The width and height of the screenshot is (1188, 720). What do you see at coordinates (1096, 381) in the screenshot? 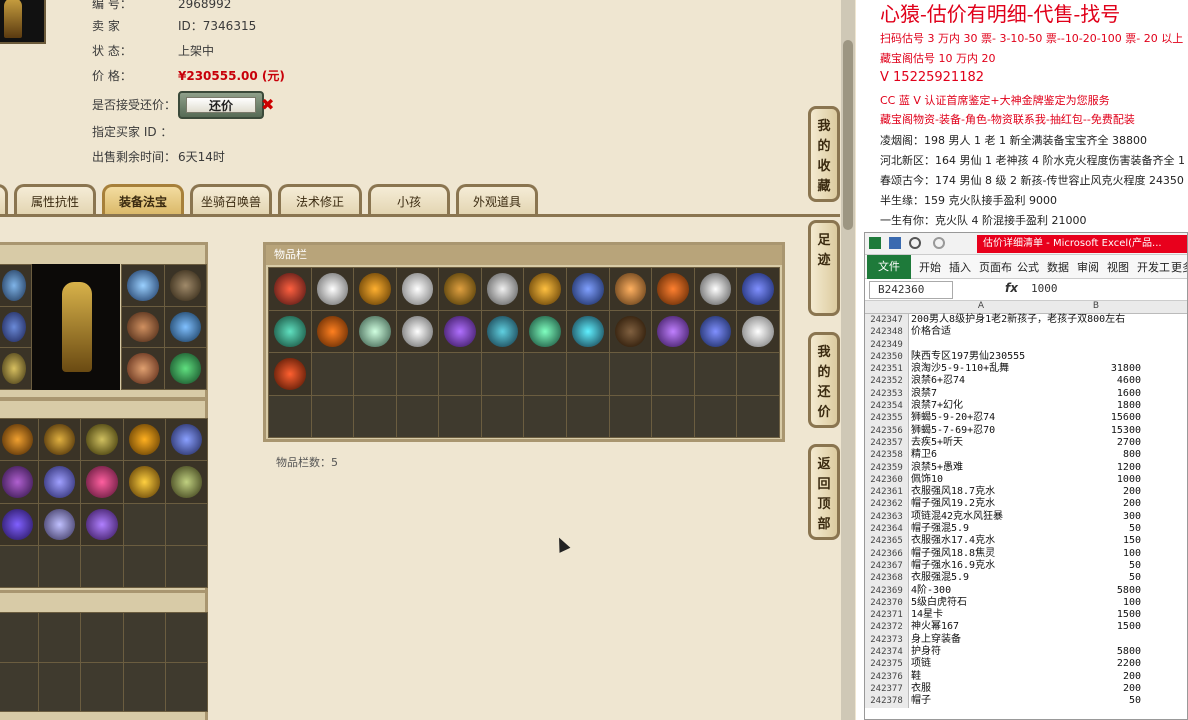
I see `cell-b: 4600` at bounding box center [1096, 381].